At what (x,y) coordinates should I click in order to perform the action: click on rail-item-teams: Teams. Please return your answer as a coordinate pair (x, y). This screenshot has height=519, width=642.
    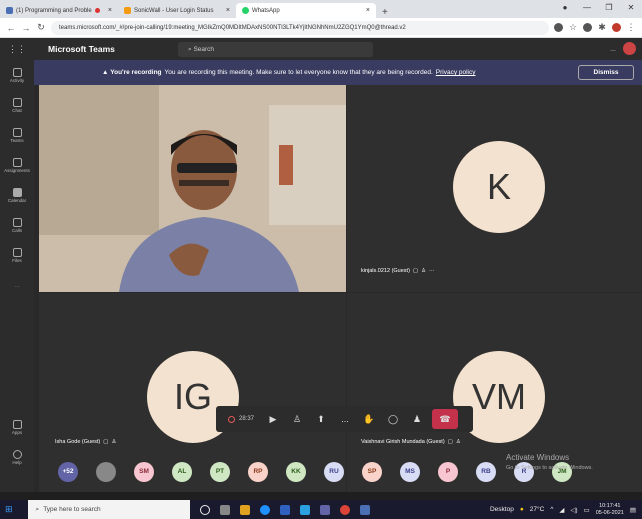
    Looking at the image, I should click on (17, 135).